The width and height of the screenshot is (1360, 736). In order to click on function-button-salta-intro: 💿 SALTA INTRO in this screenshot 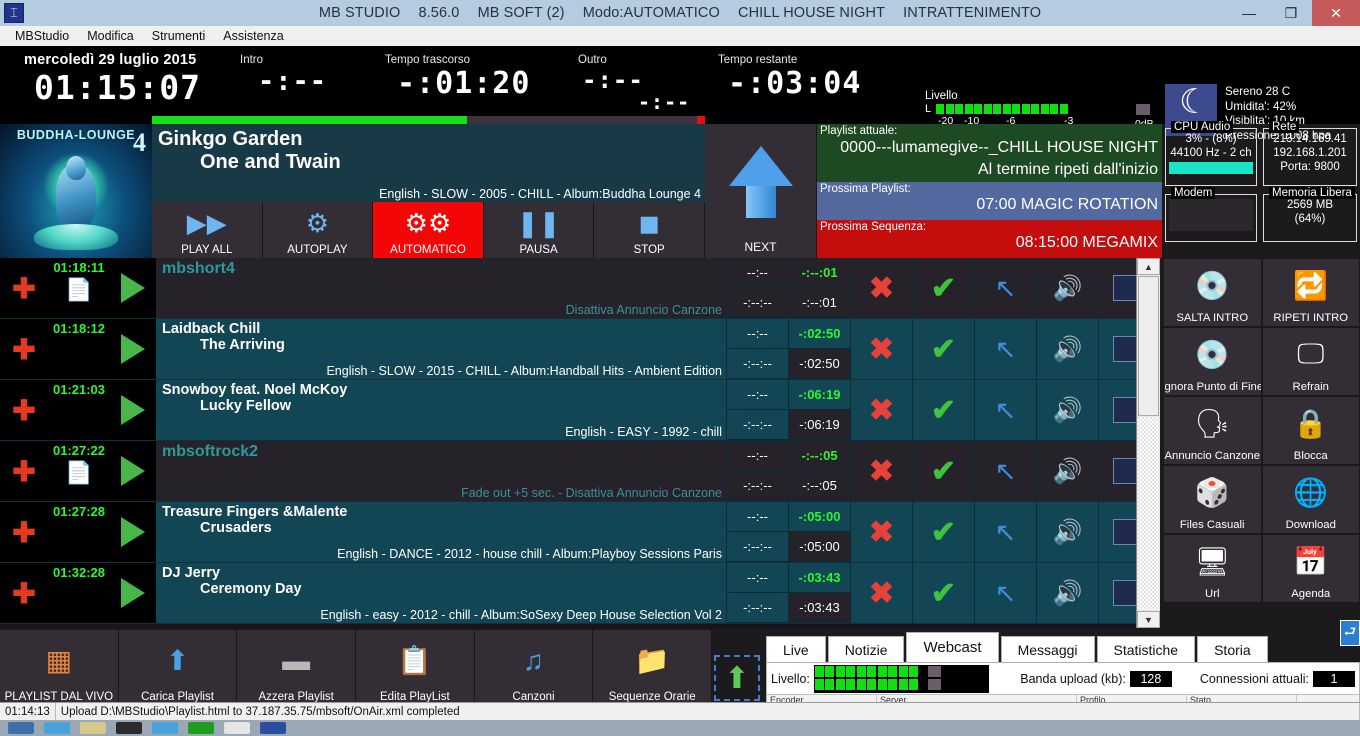, I will do `click(1212, 292)`.